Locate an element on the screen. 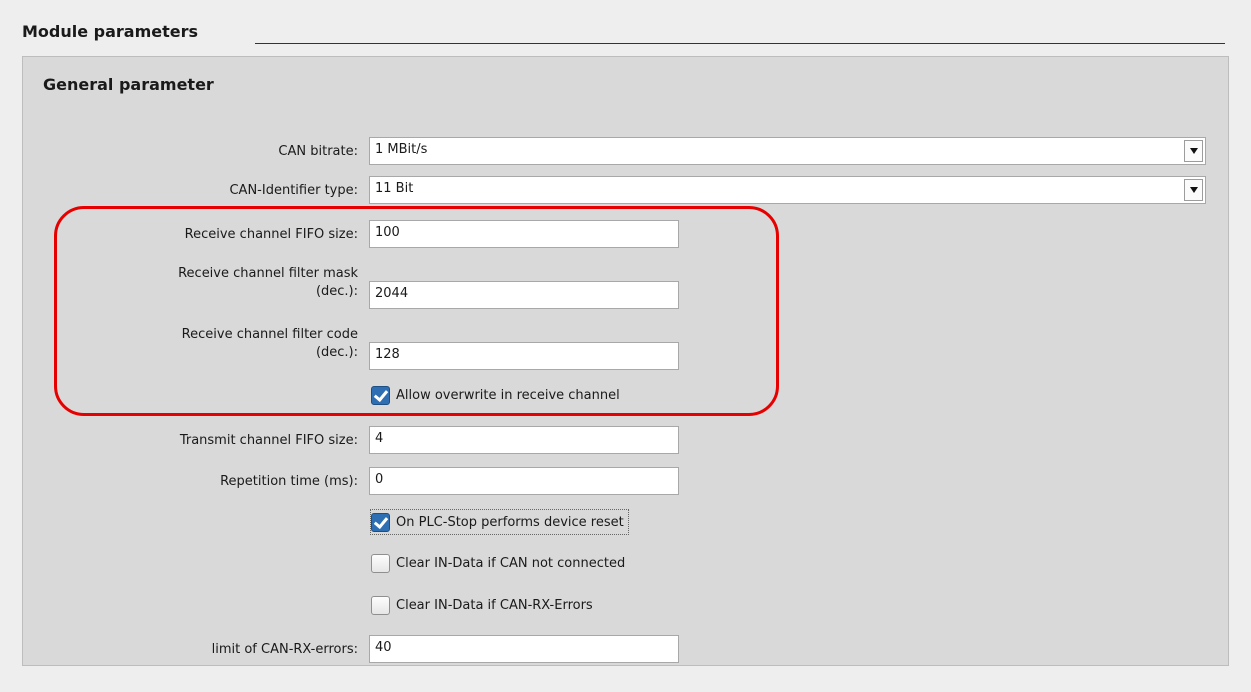 This screenshot has height=692, width=1251. plc-stop-reset-checkbox-row: On PLC-Stop performs device reset is located at coordinates (499, 522).